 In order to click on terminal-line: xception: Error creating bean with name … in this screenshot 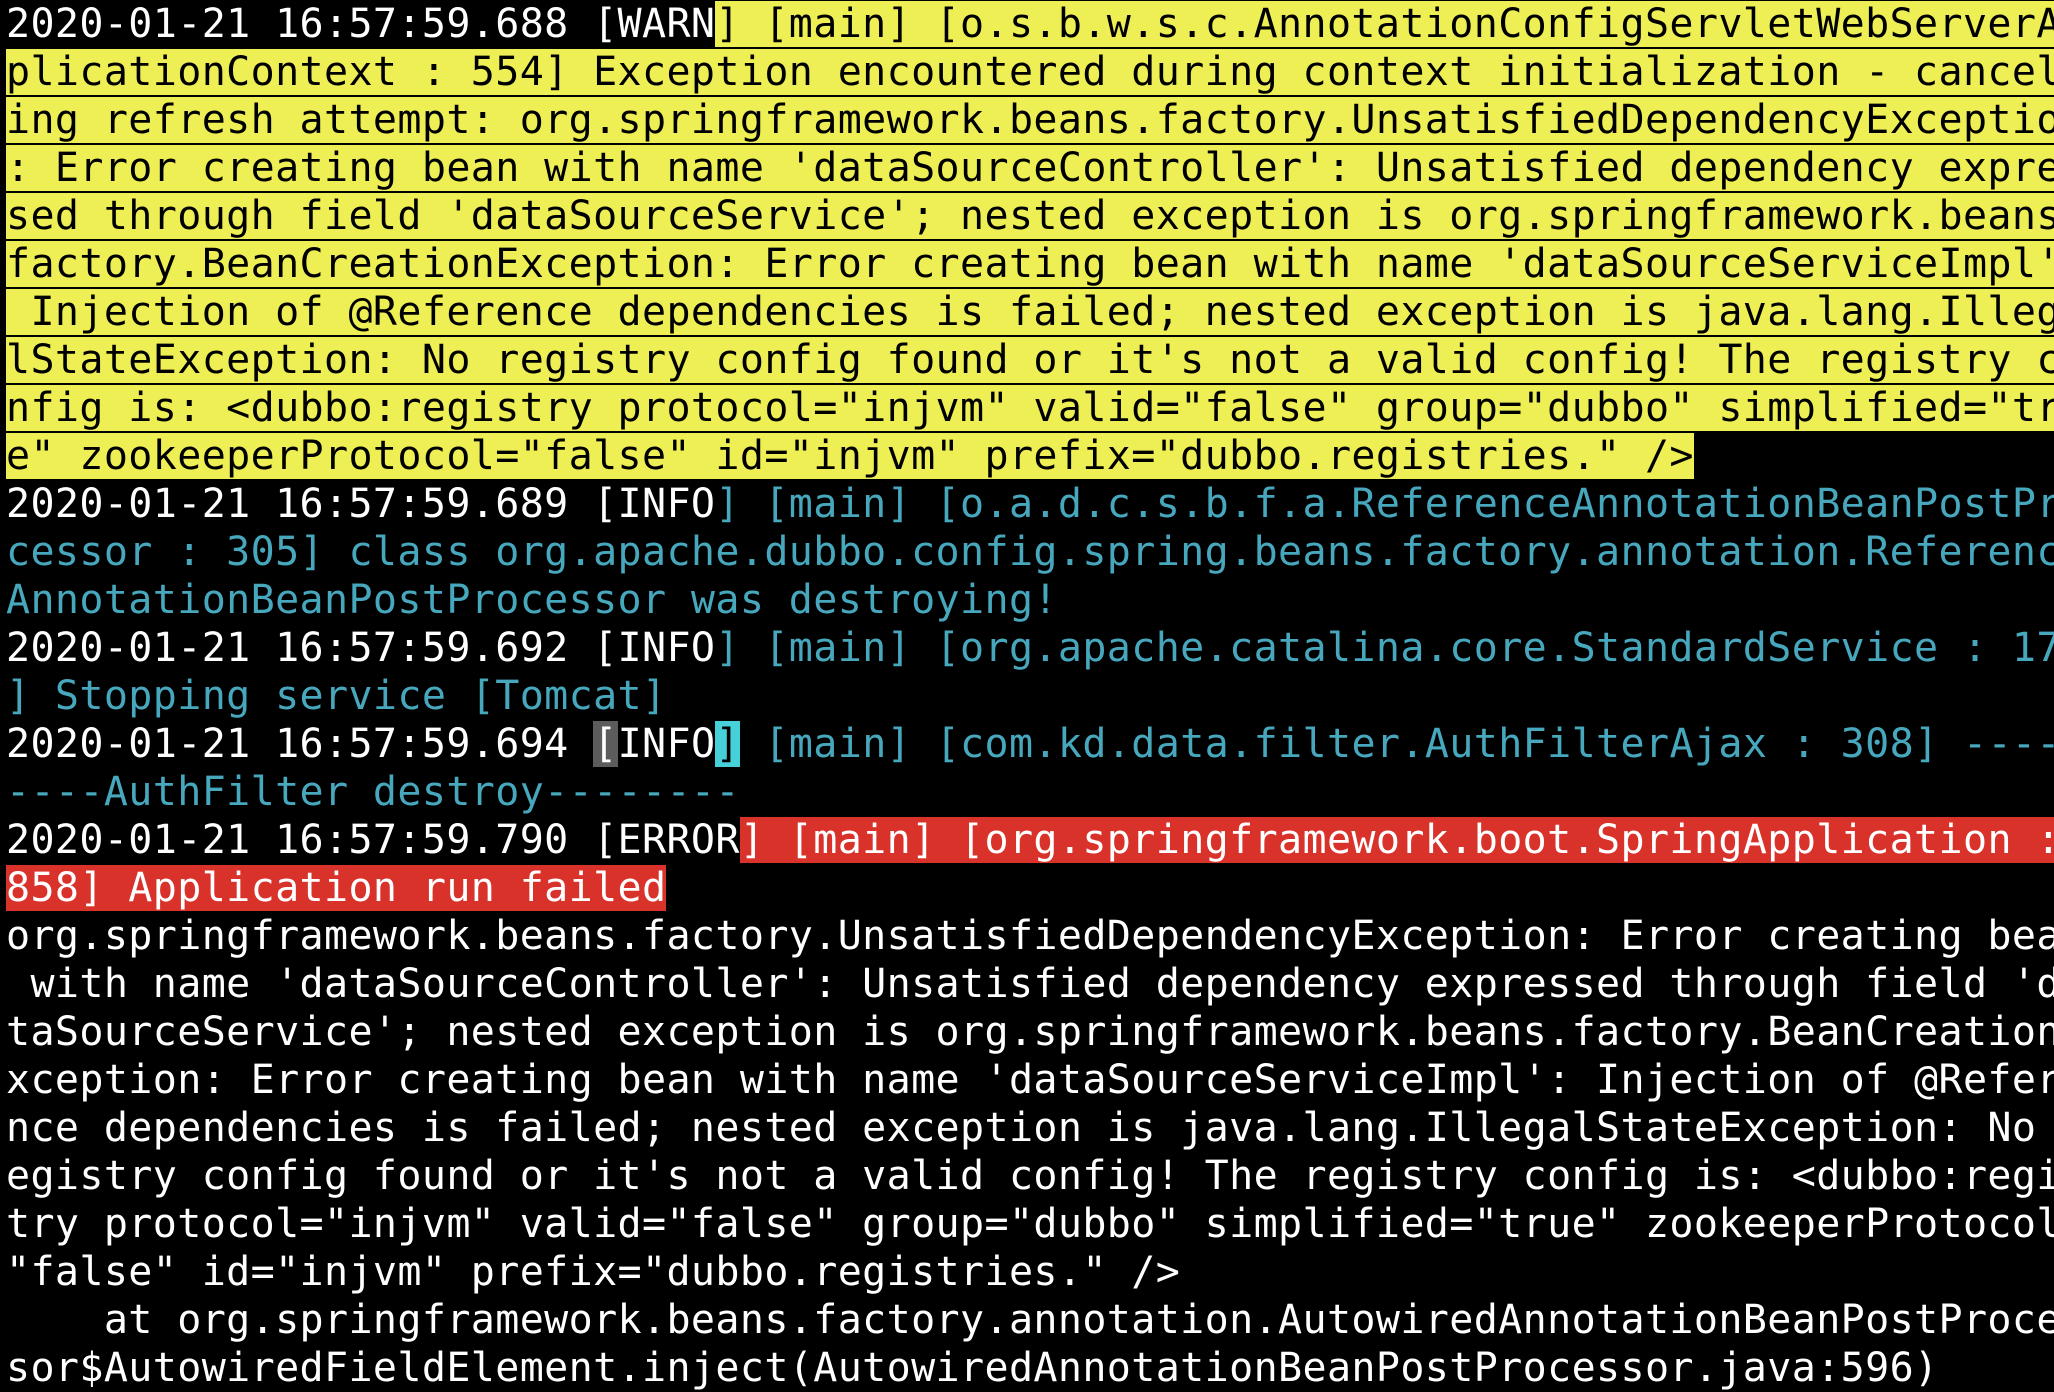, I will do `click(1030, 1080)`.